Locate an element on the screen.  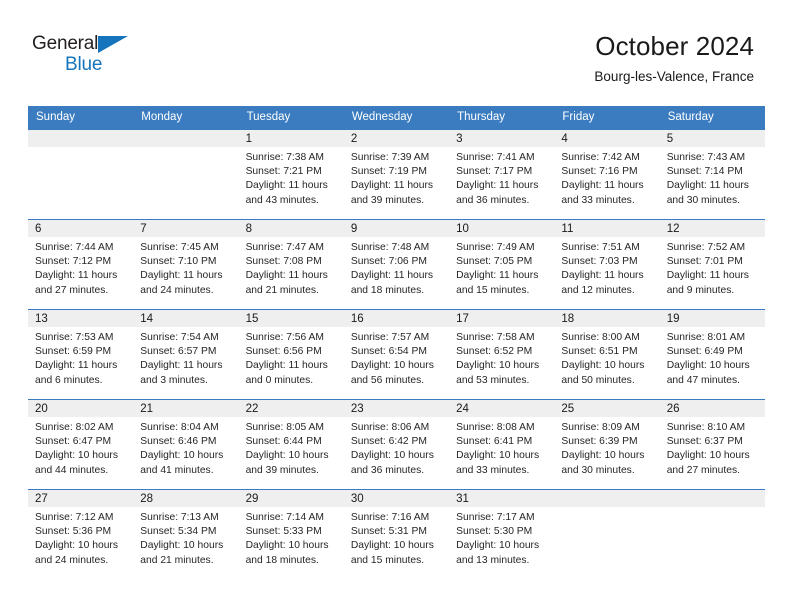
weekday-header-sunday: Sunday is located at coordinates (81, 118).